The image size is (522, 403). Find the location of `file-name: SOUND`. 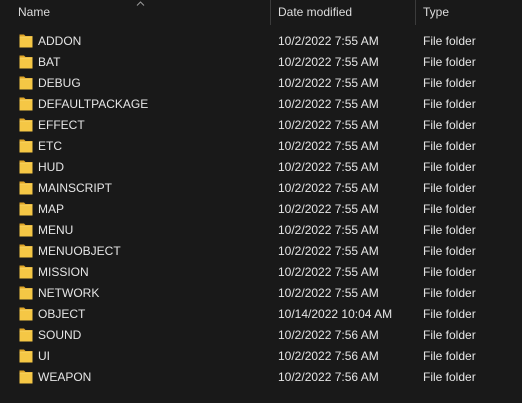

file-name: SOUND is located at coordinates (60, 335).